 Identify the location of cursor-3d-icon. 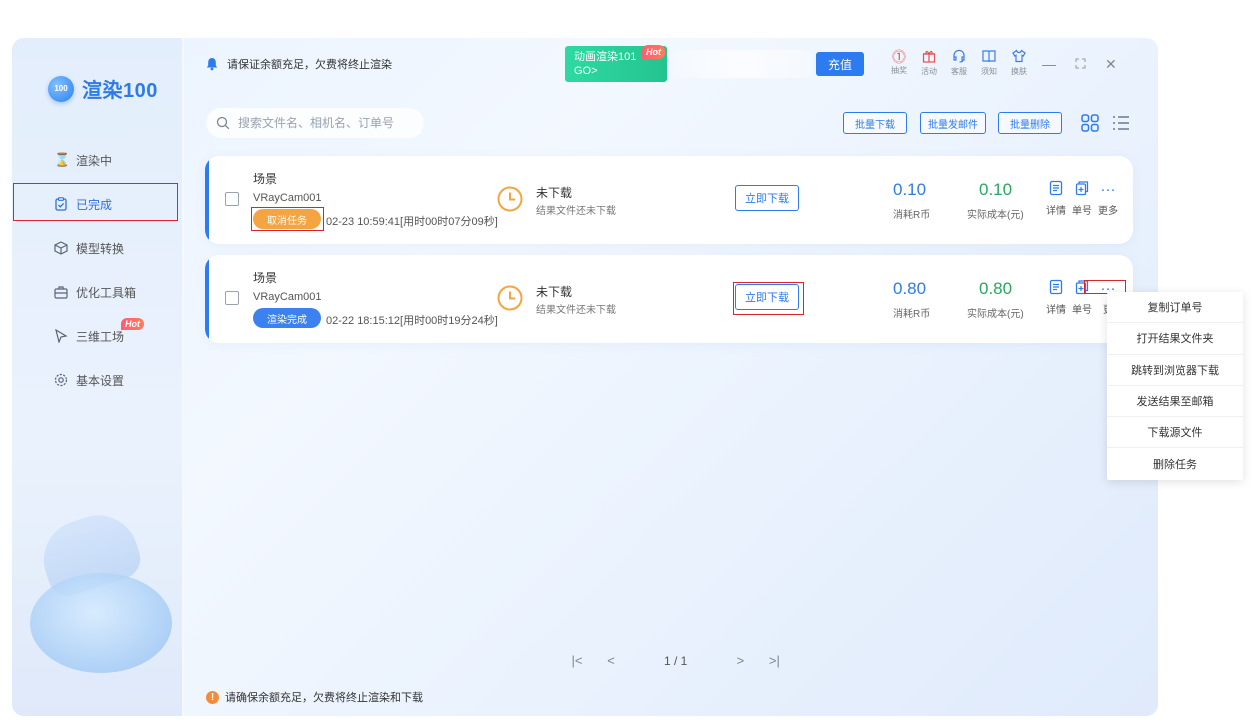
(61, 336).